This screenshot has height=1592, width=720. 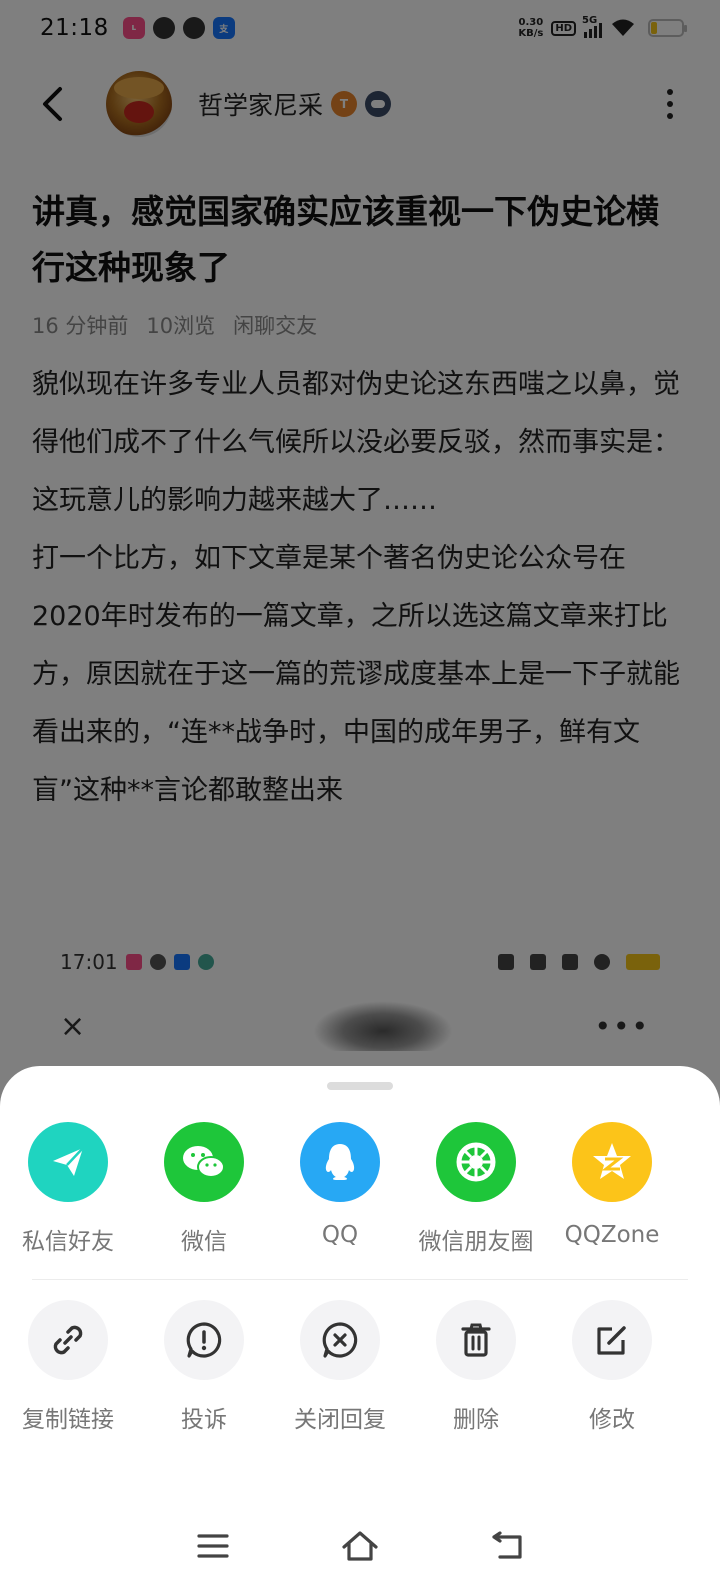 What do you see at coordinates (476, 1162) in the screenshot?
I see `wechat-moments-icon` at bounding box center [476, 1162].